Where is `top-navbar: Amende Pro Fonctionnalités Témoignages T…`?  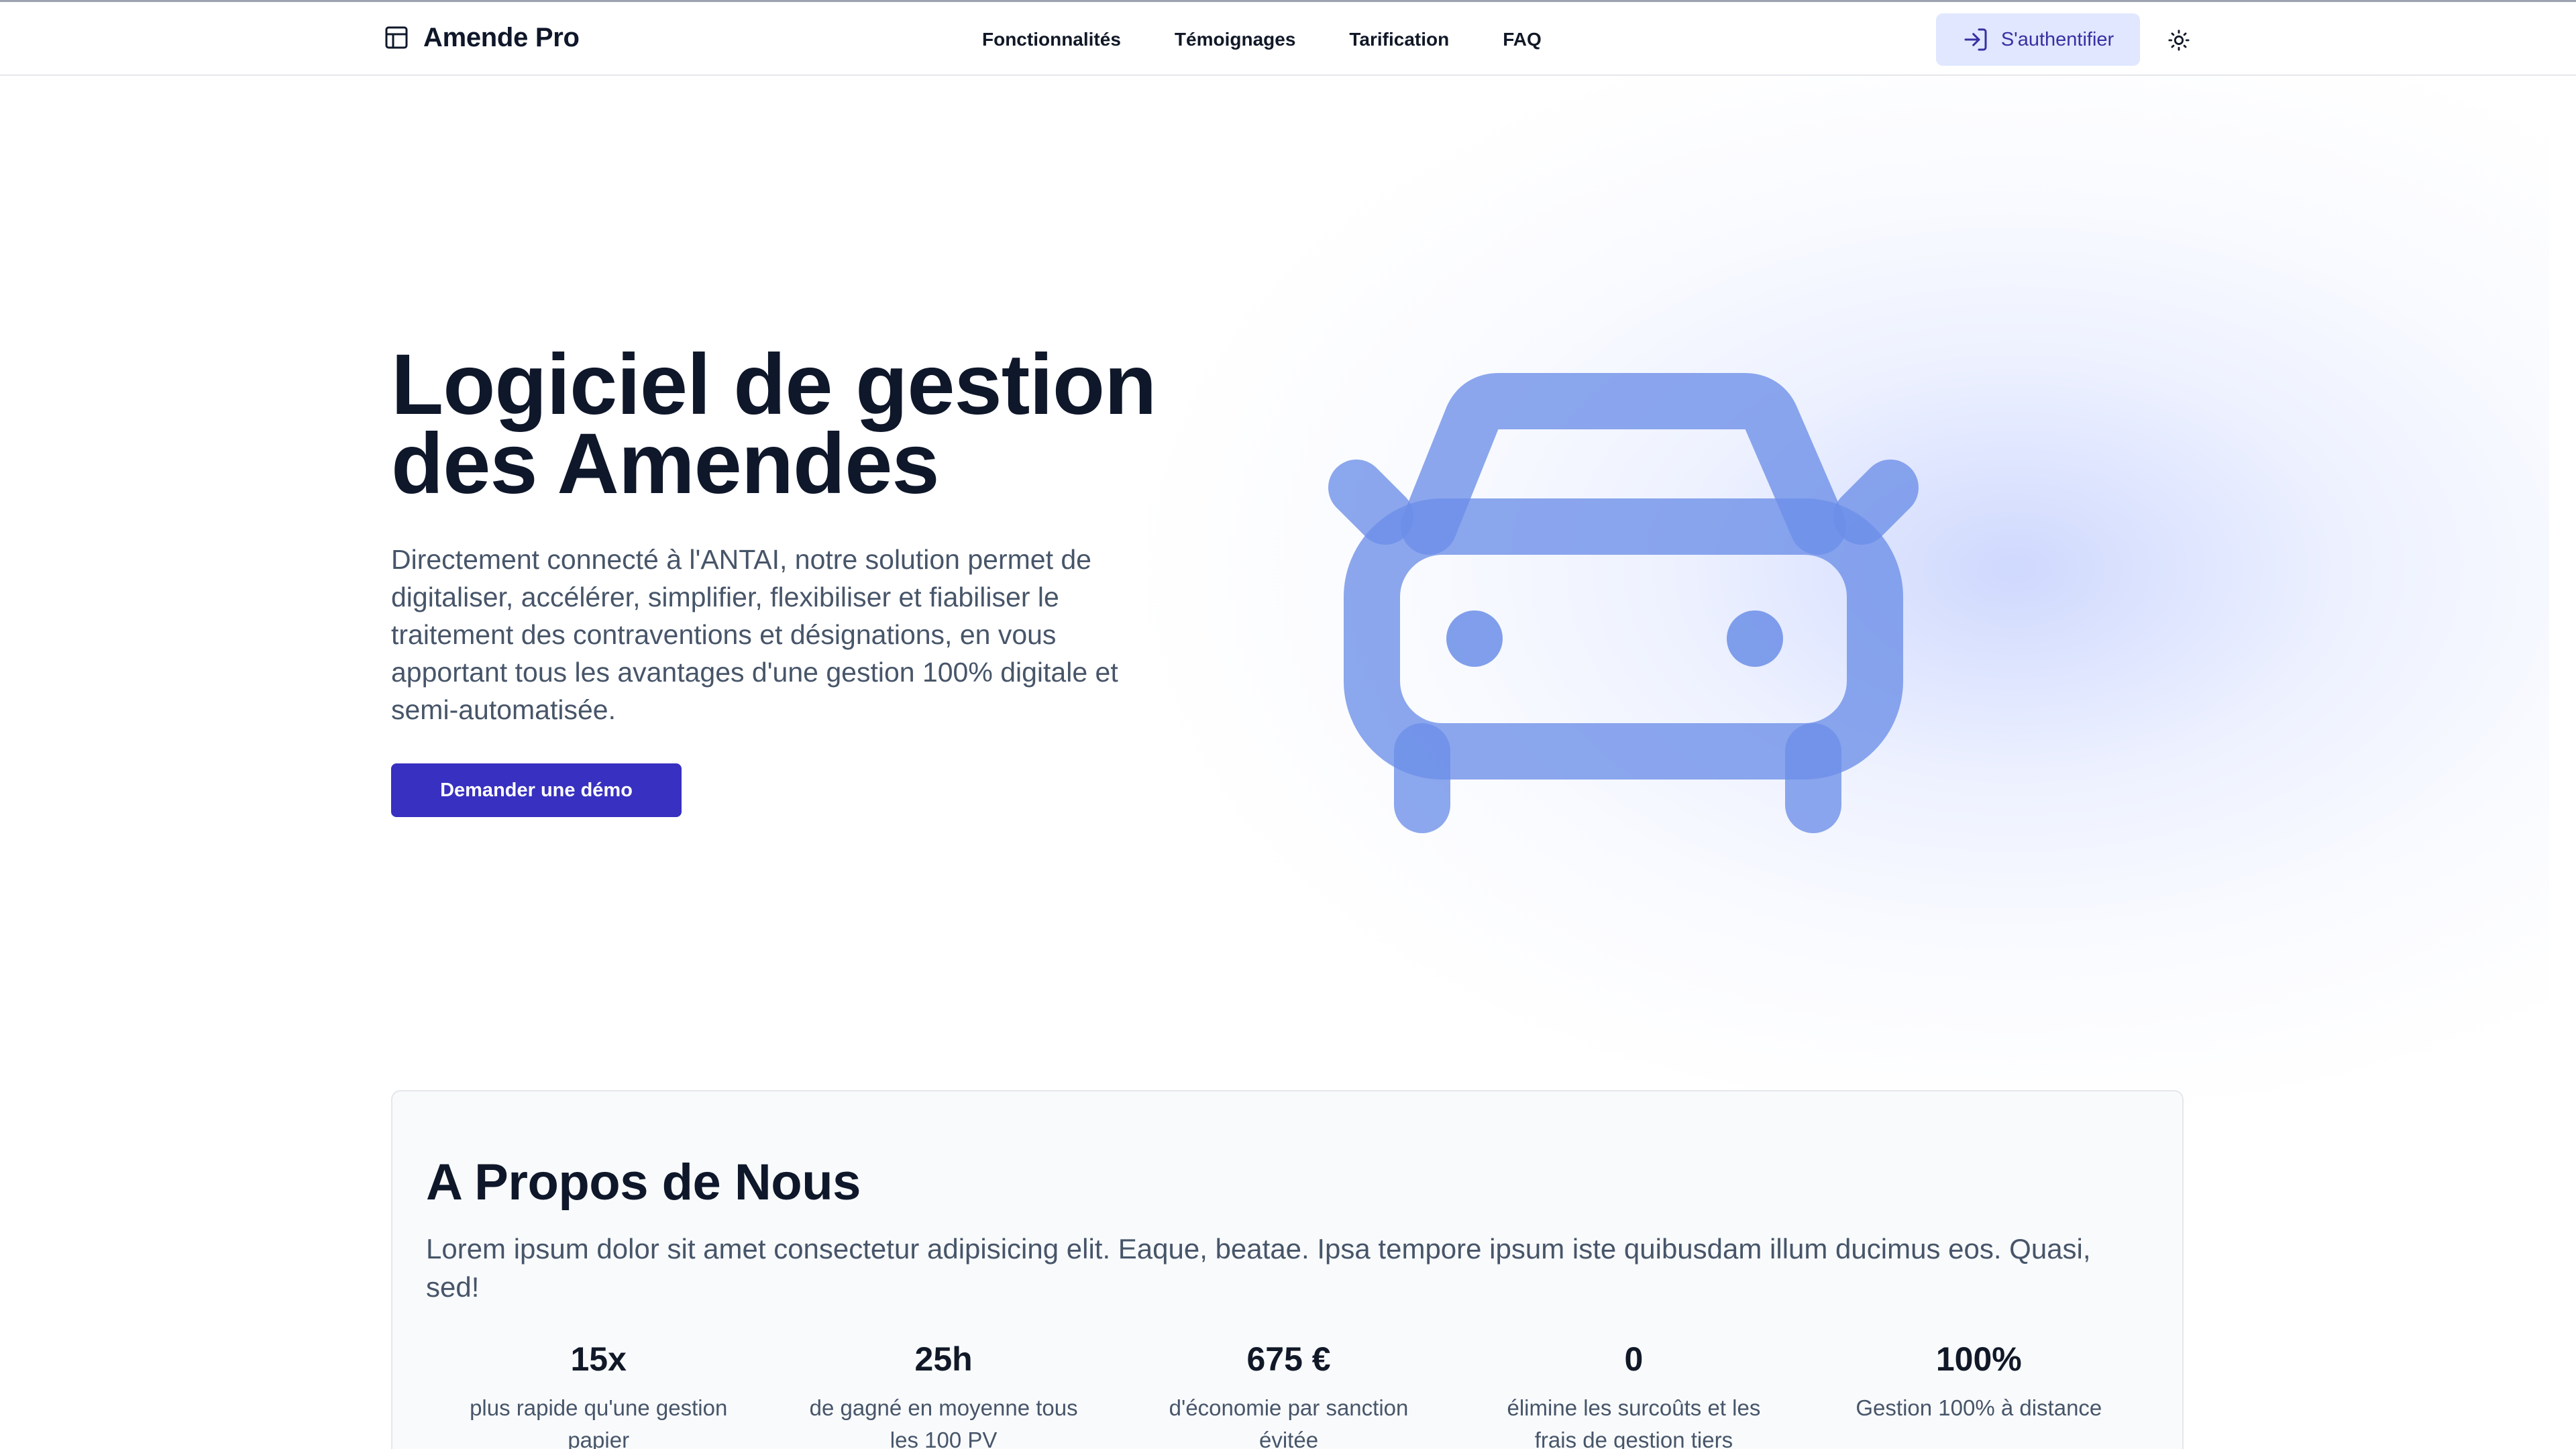
top-navbar: Amende Pro Fonctionnalités Témoignages T… is located at coordinates (1288, 38).